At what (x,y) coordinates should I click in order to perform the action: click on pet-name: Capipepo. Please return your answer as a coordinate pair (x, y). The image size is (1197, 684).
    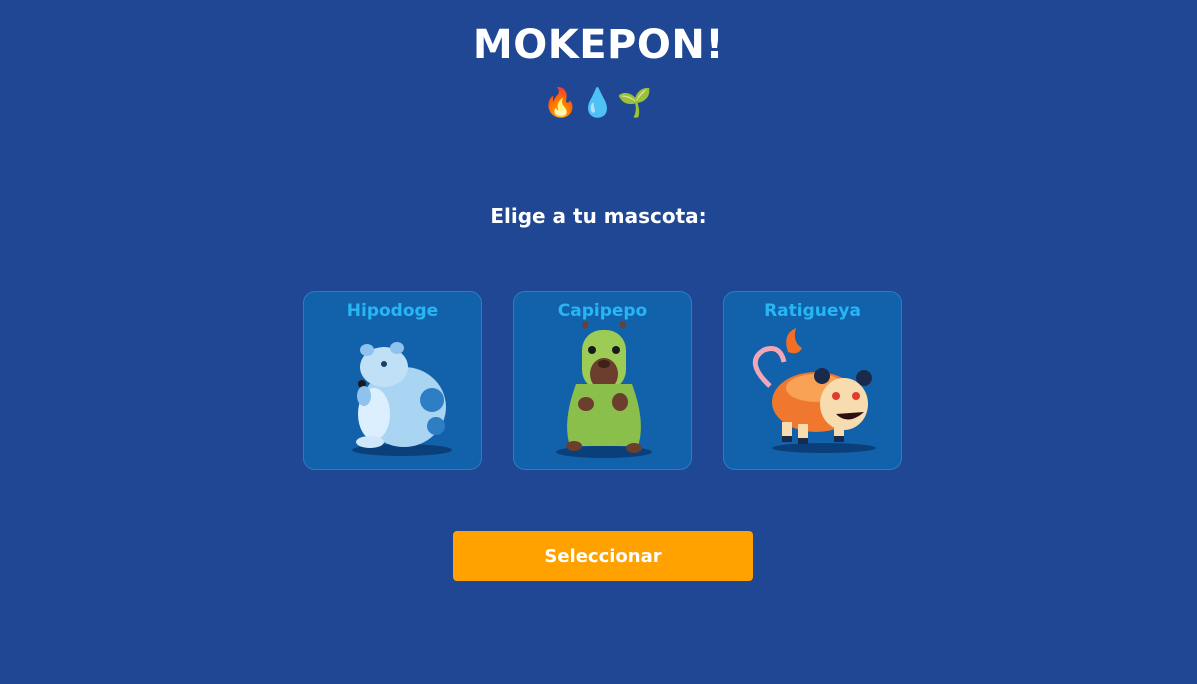
    Looking at the image, I should click on (602, 311).